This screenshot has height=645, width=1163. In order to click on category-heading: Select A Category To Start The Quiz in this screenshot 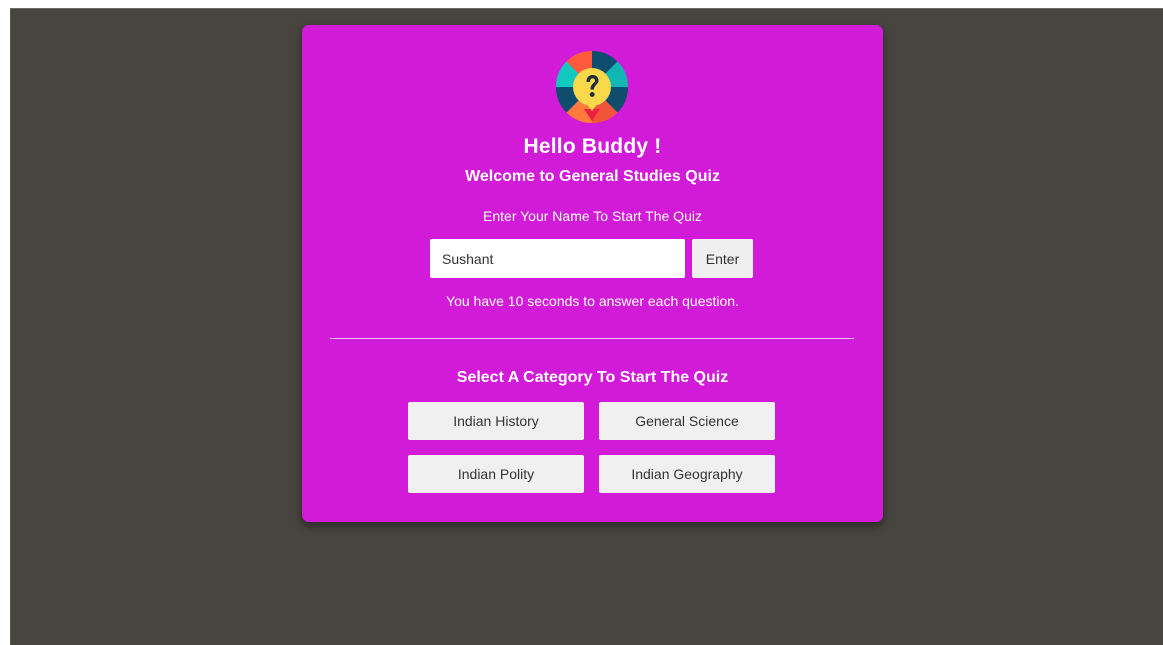, I will do `click(592, 377)`.